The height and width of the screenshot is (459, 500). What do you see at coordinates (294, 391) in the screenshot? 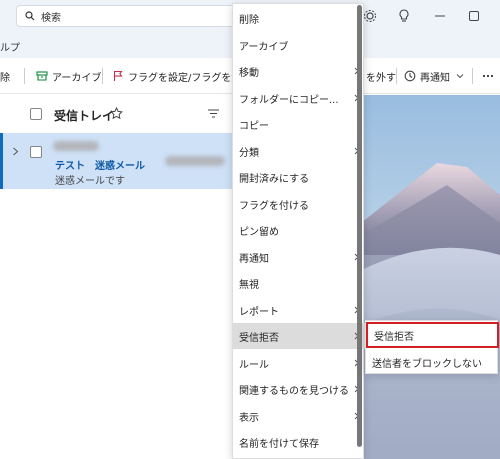
I see `menu-item-label: 関連するものを見つける` at bounding box center [294, 391].